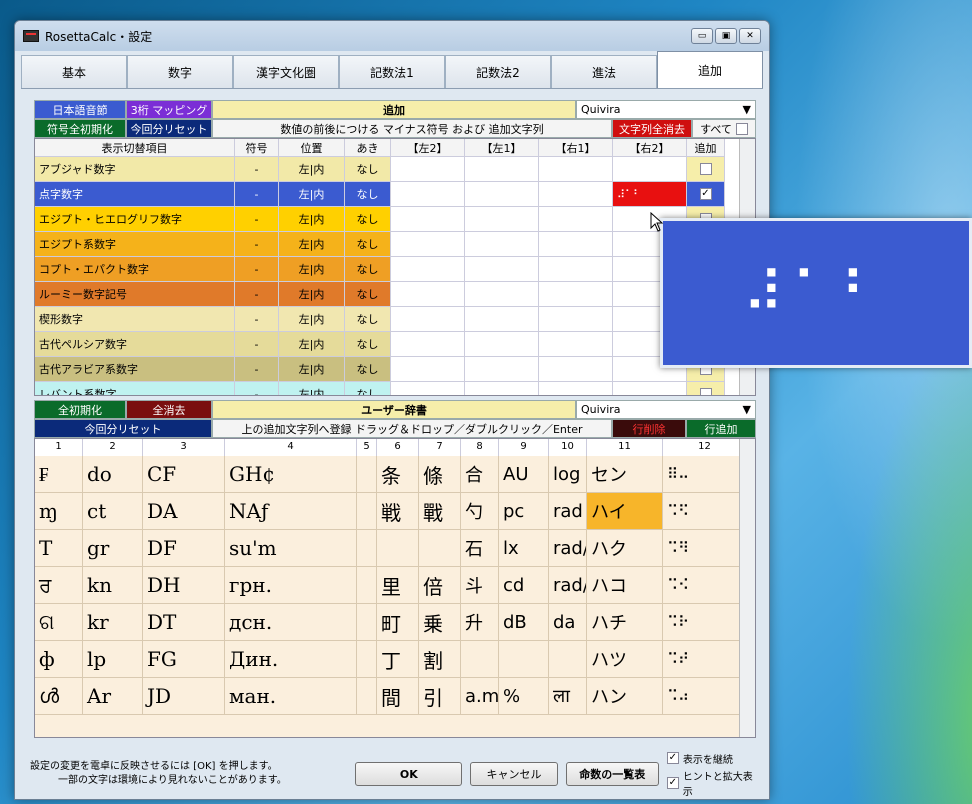 Image resolution: width=972 pixels, height=804 pixels. What do you see at coordinates (568, 696) in the screenshot?
I see `dictionary-cell: ला` at bounding box center [568, 696].